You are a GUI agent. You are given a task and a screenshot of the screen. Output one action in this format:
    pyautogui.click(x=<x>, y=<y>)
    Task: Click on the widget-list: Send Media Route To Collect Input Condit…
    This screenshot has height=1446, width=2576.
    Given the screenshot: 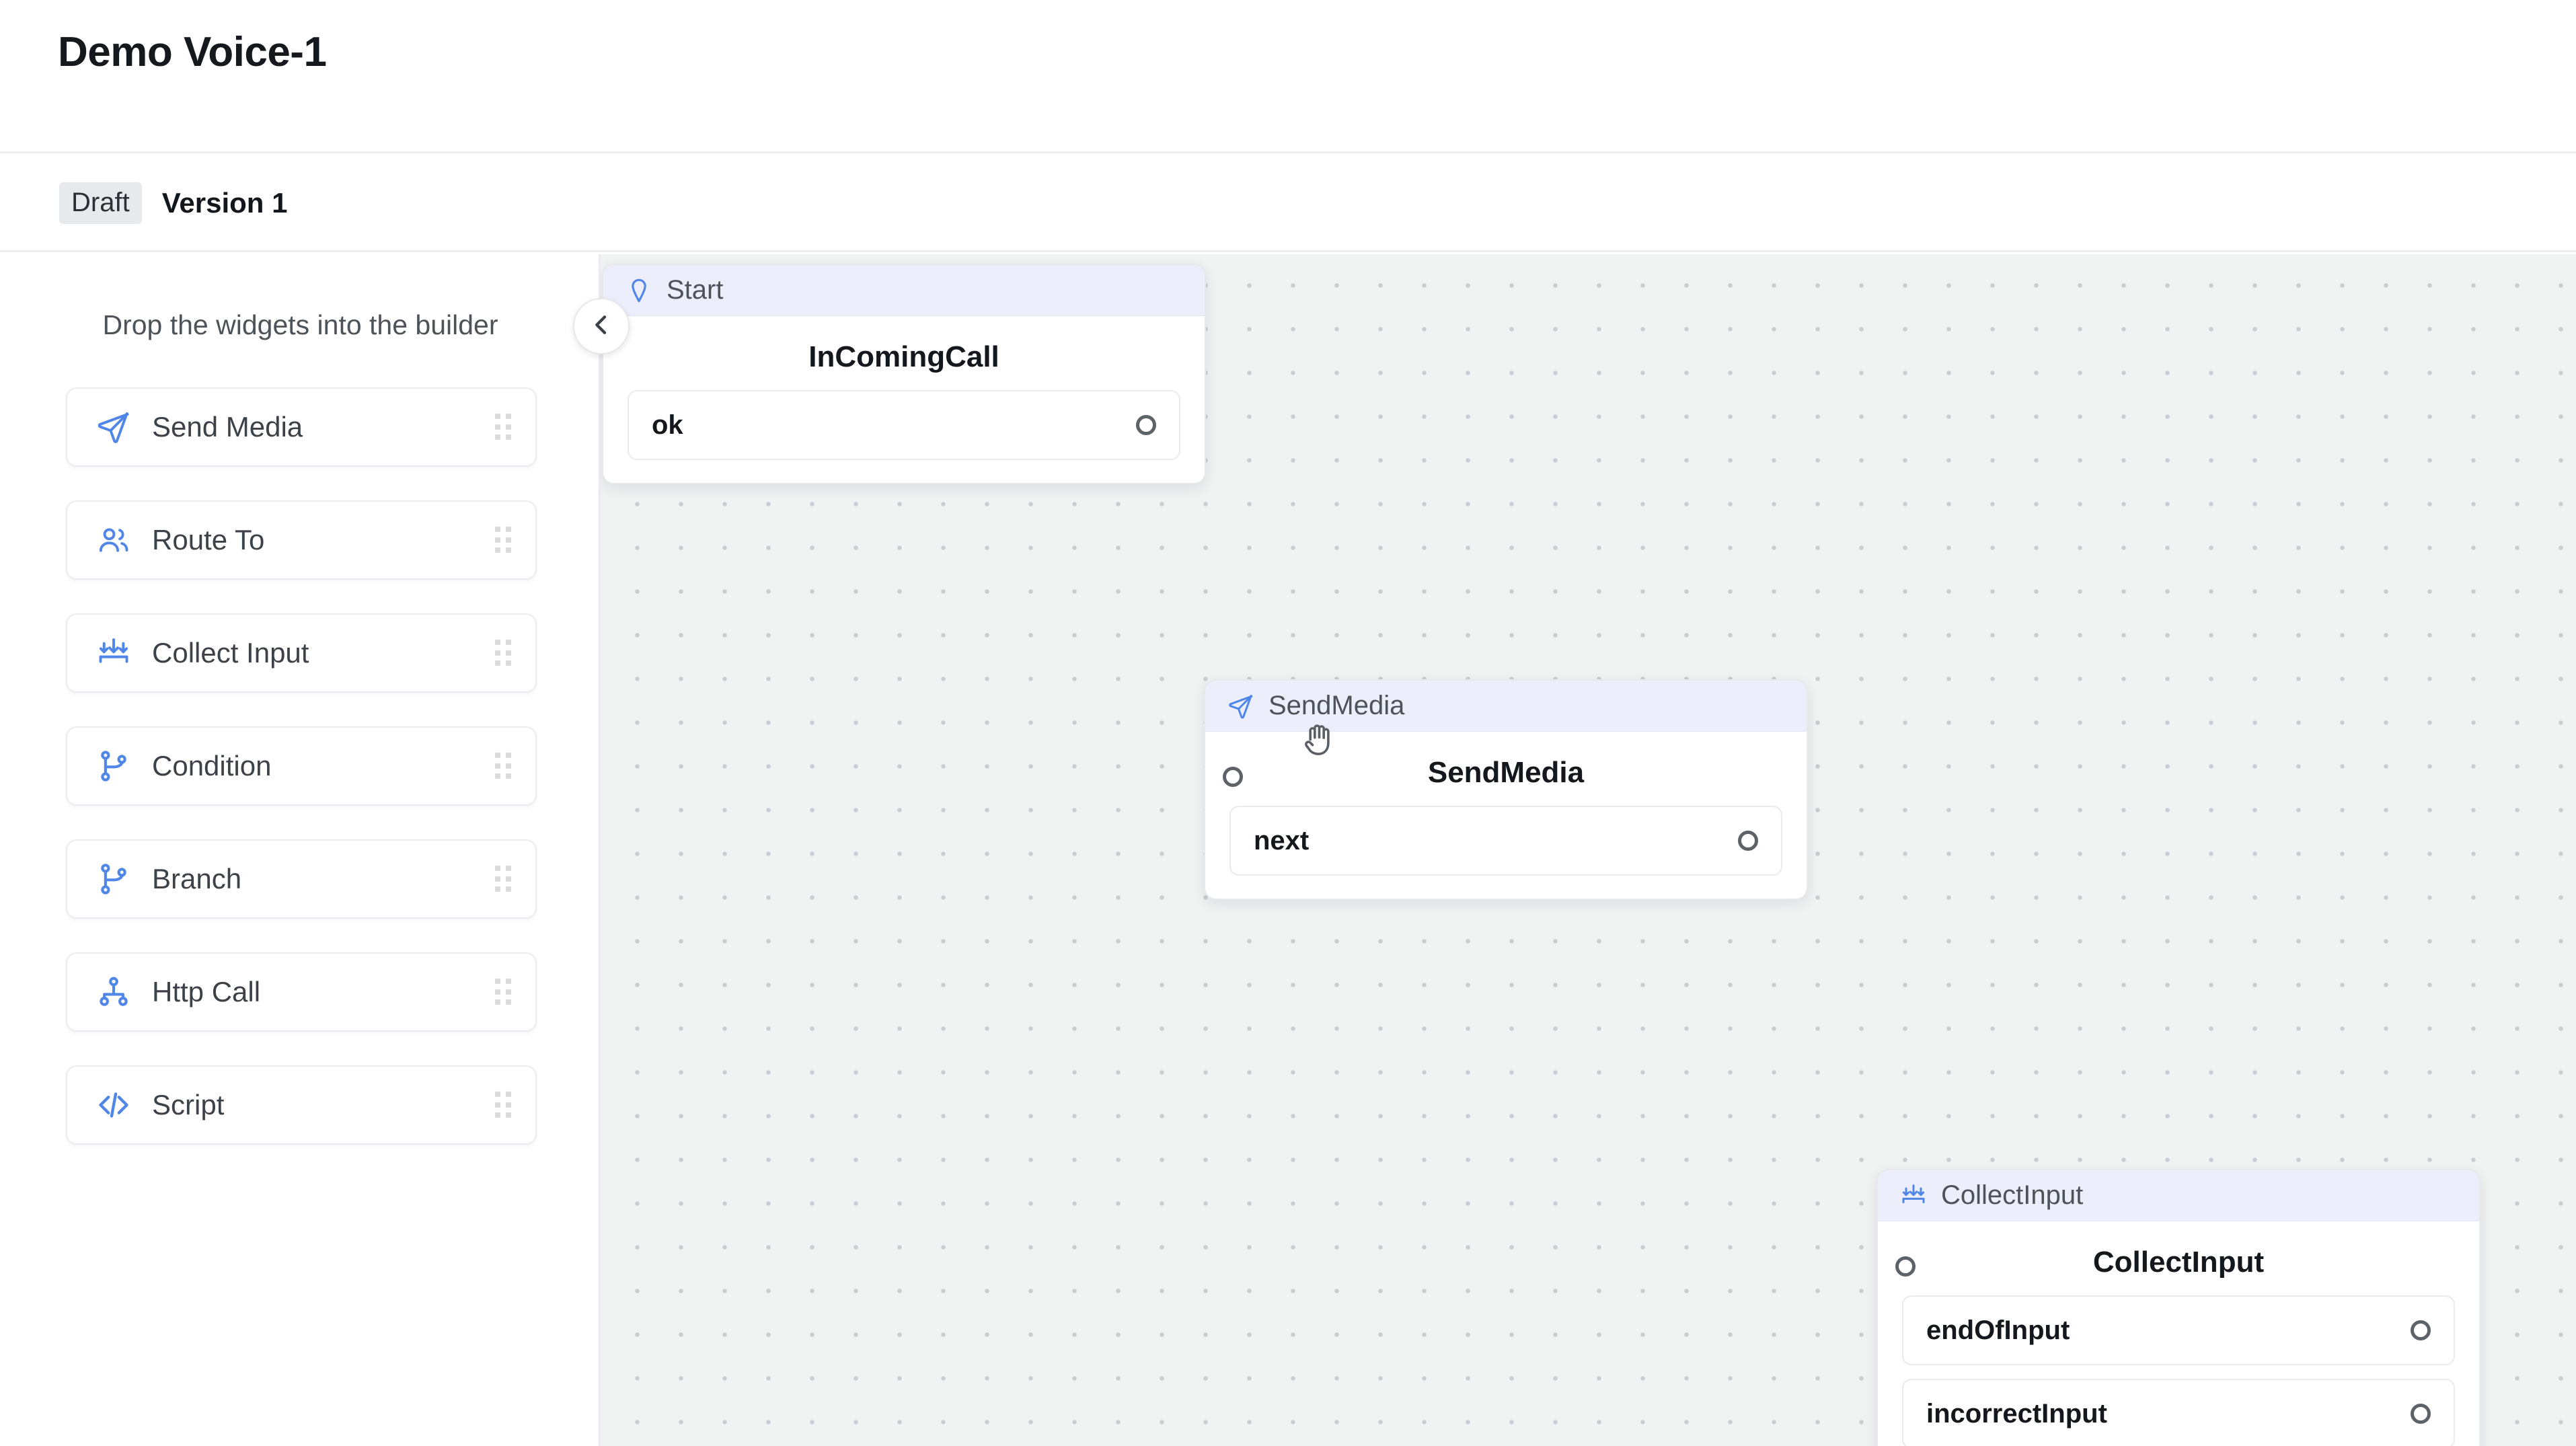 What is the action you would take?
    pyautogui.click(x=301, y=783)
    